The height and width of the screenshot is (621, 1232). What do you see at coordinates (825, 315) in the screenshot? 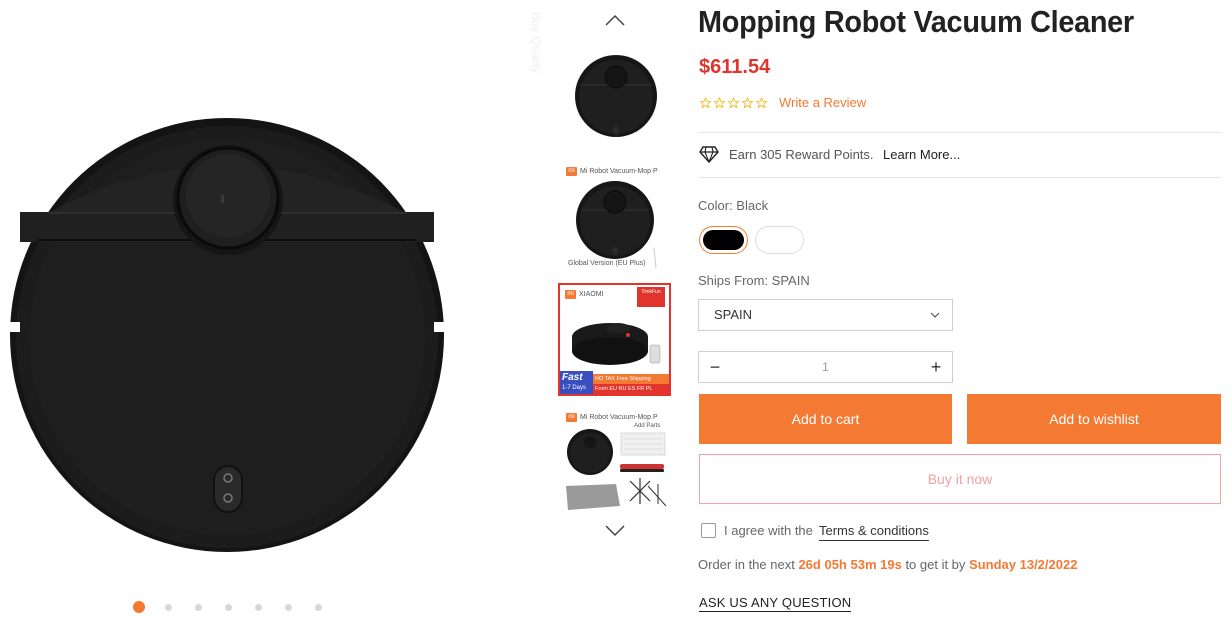
I see `ships-from-select: SPAIN` at bounding box center [825, 315].